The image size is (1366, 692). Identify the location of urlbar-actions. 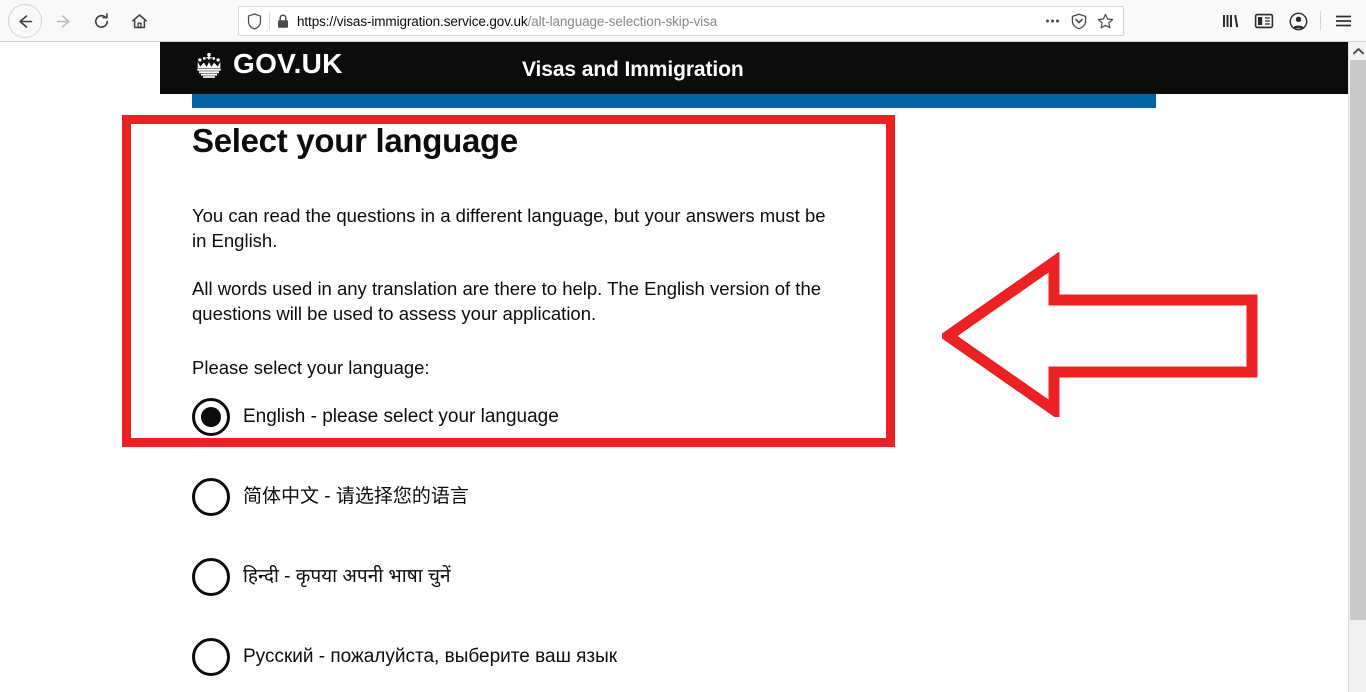
(1083, 21).